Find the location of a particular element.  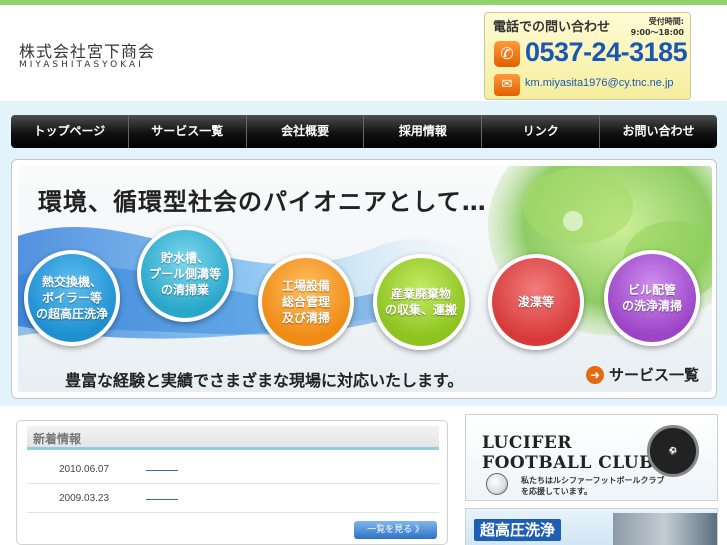

service-circle-dredging: 浚渫等 is located at coordinates (536, 302).